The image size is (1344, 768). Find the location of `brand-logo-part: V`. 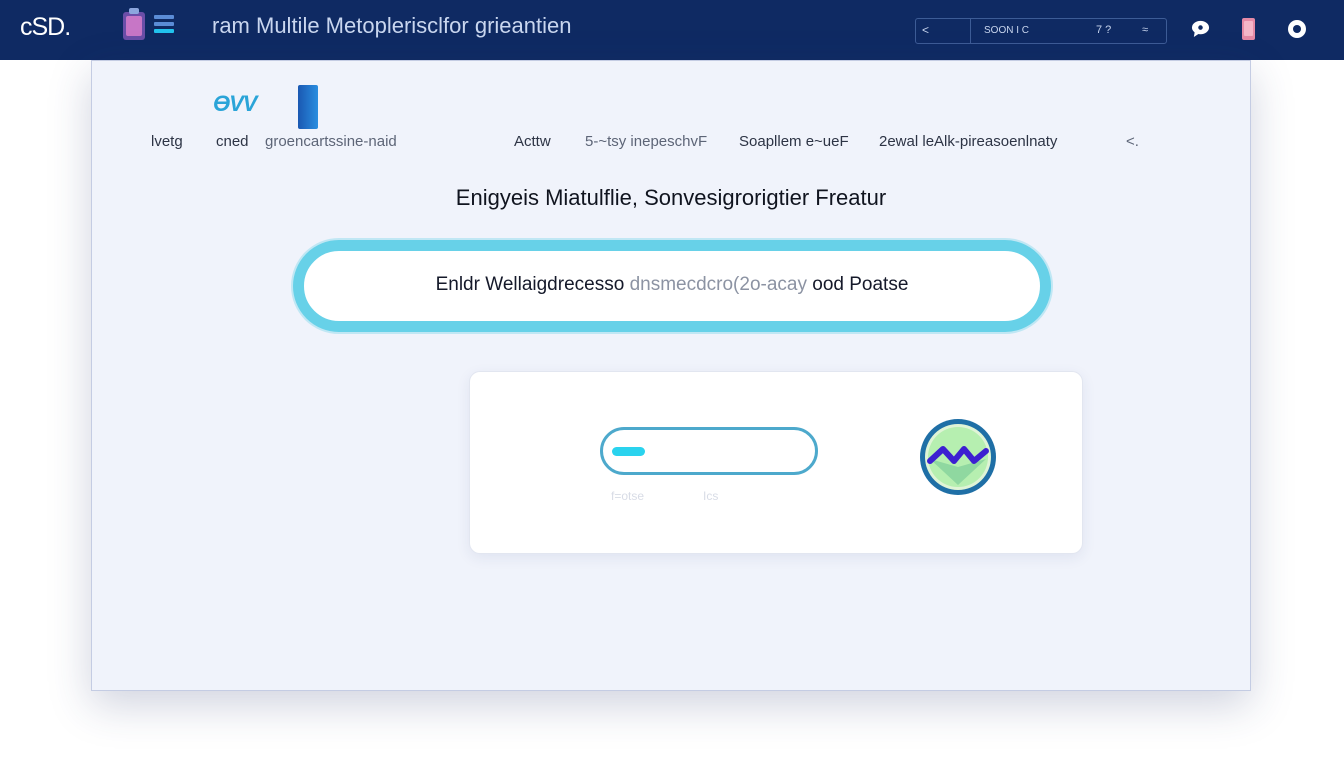

brand-logo-part: V is located at coordinates (250, 103).